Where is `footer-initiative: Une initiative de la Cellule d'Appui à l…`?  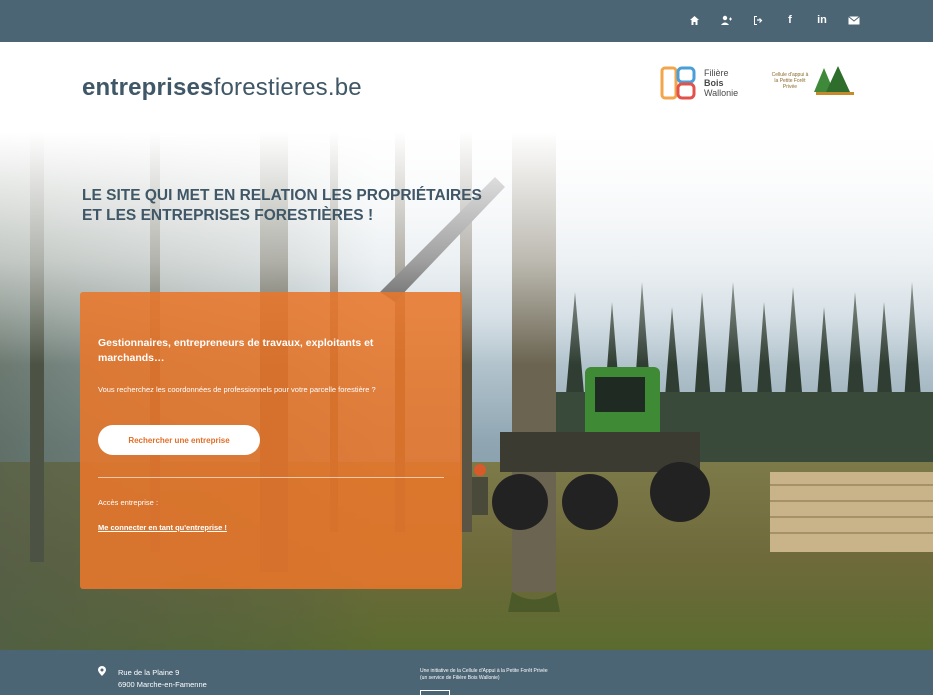
footer-initiative: Une initiative de la Cellule d'Appui à l… is located at coordinates (484, 675).